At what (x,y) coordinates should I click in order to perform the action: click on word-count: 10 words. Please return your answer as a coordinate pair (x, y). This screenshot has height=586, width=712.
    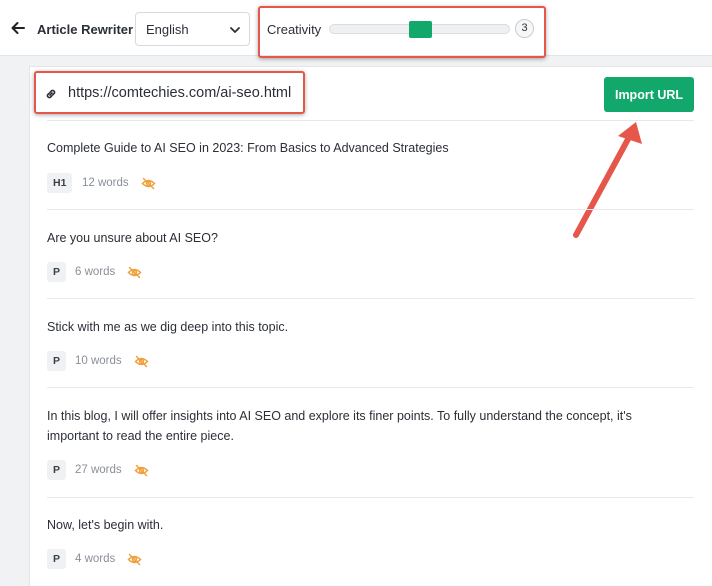
    Looking at the image, I should click on (98, 361).